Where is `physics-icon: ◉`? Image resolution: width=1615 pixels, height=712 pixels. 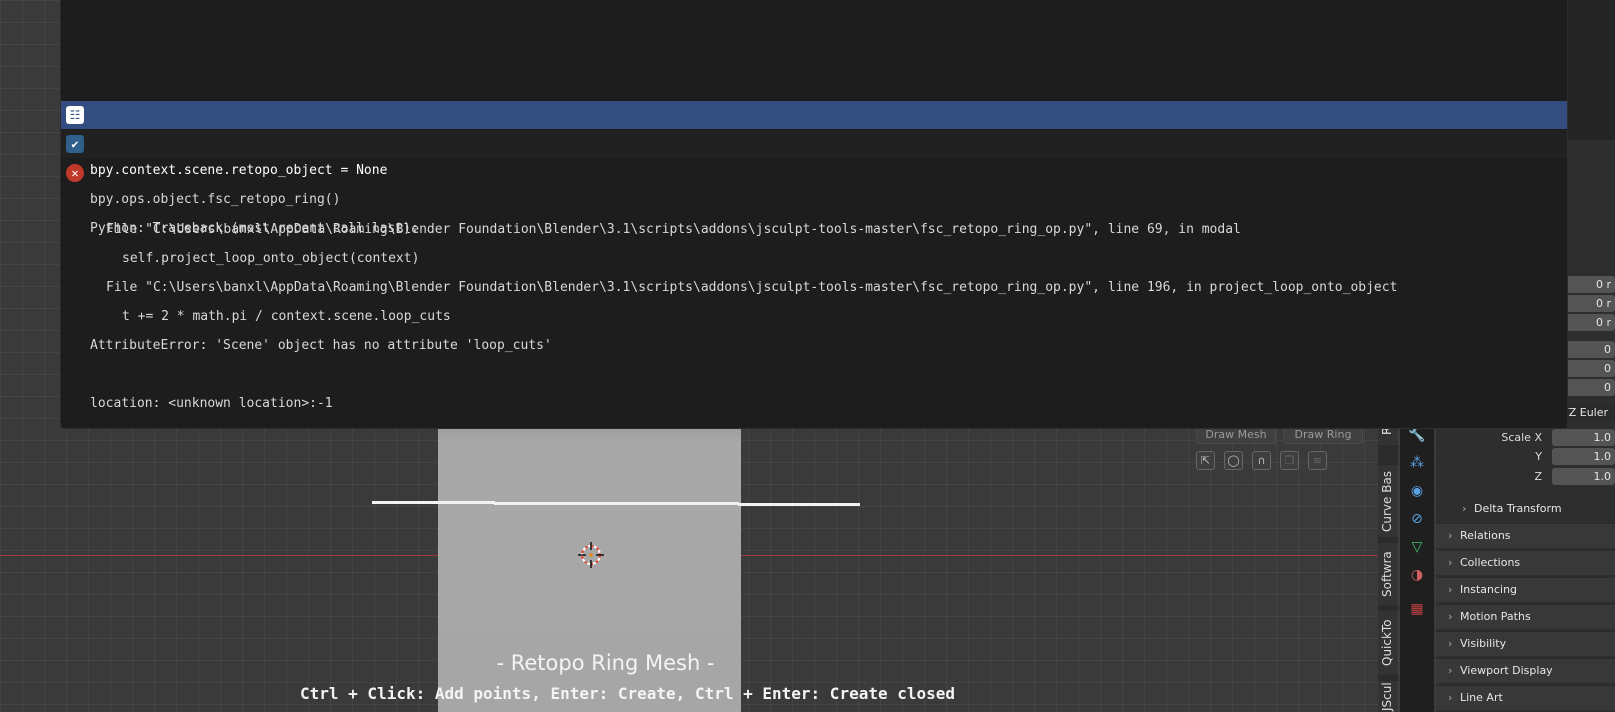 physics-icon: ◉ is located at coordinates (1417, 491).